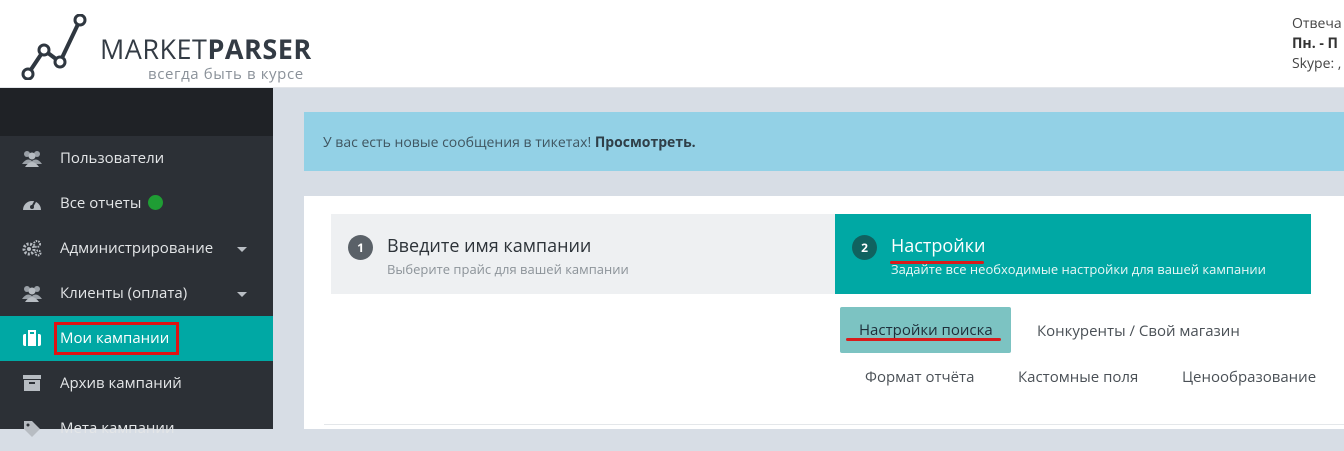 The image size is (1344, 451). What do you see at coordinates (923, 339) in the screenshot?
I see `annotation-underline` at bounding box center [923, 339].